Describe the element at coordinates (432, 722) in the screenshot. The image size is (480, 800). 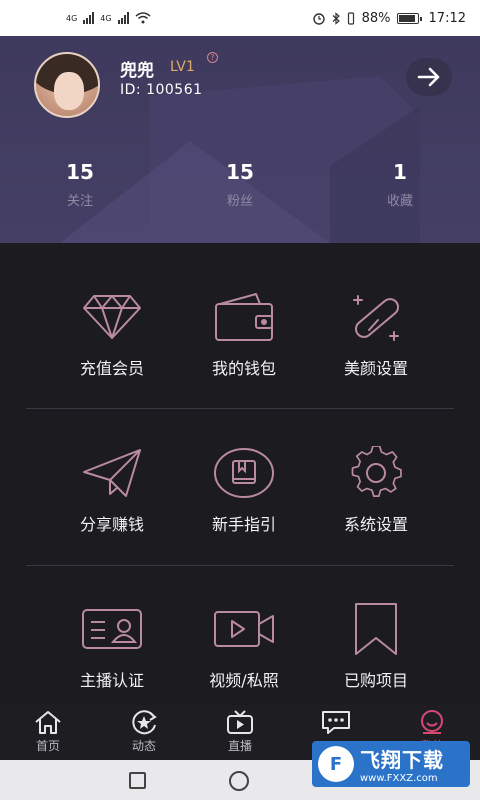
I see `profile-icon` at that location.